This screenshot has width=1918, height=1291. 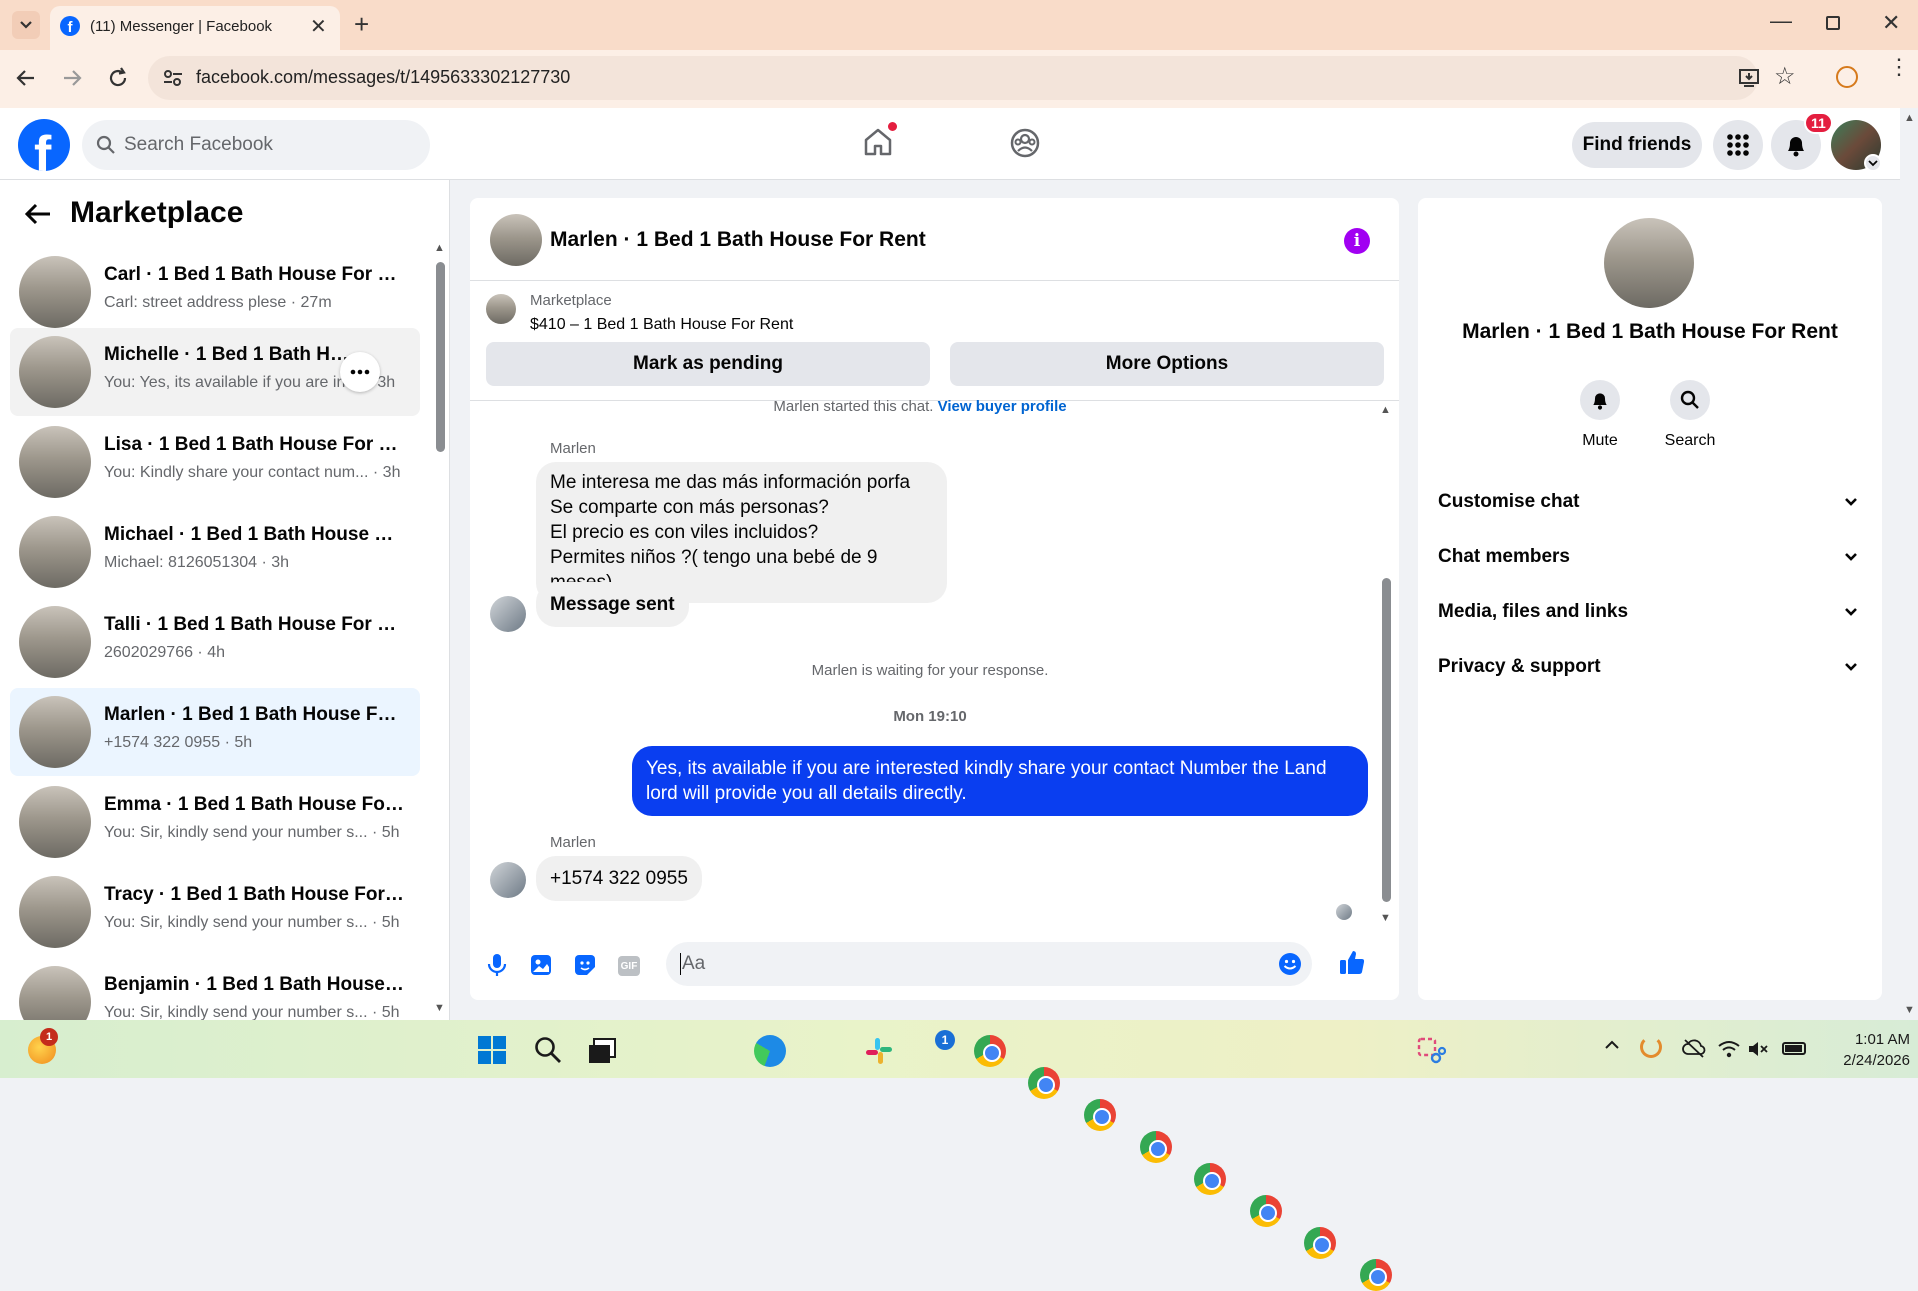 What do you see at coordinates (501, 309) in the screenshot?
I see `listing-thumbnail` at bounding box center [501, 309].